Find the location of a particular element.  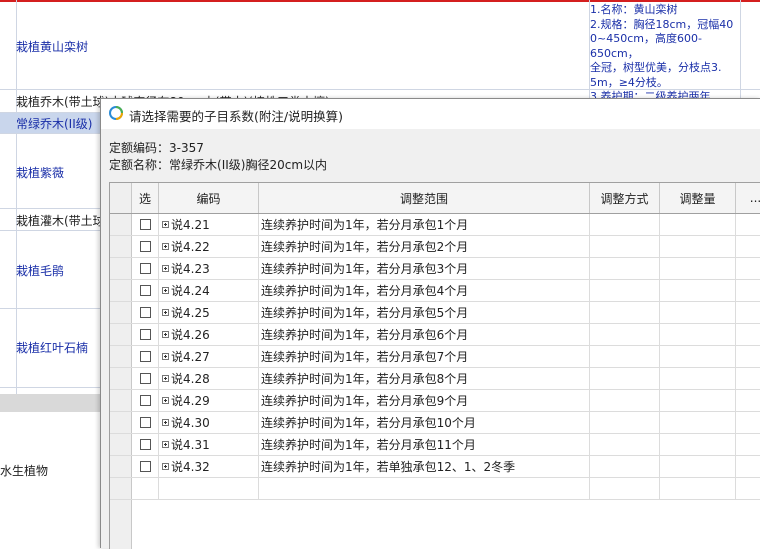

table-row: 说4.24 连续养护时间为1年，若分月承包4个月 is located at coordinates (435, 291).